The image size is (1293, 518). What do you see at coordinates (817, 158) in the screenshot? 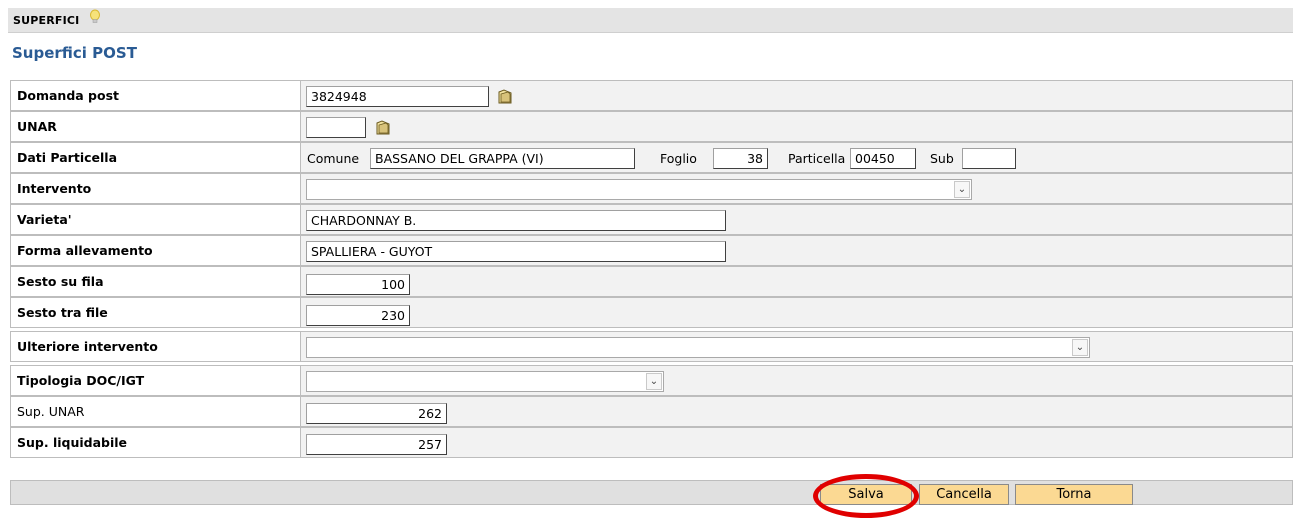
I see `particella-label: Particella` at bounding box center [817, 158].